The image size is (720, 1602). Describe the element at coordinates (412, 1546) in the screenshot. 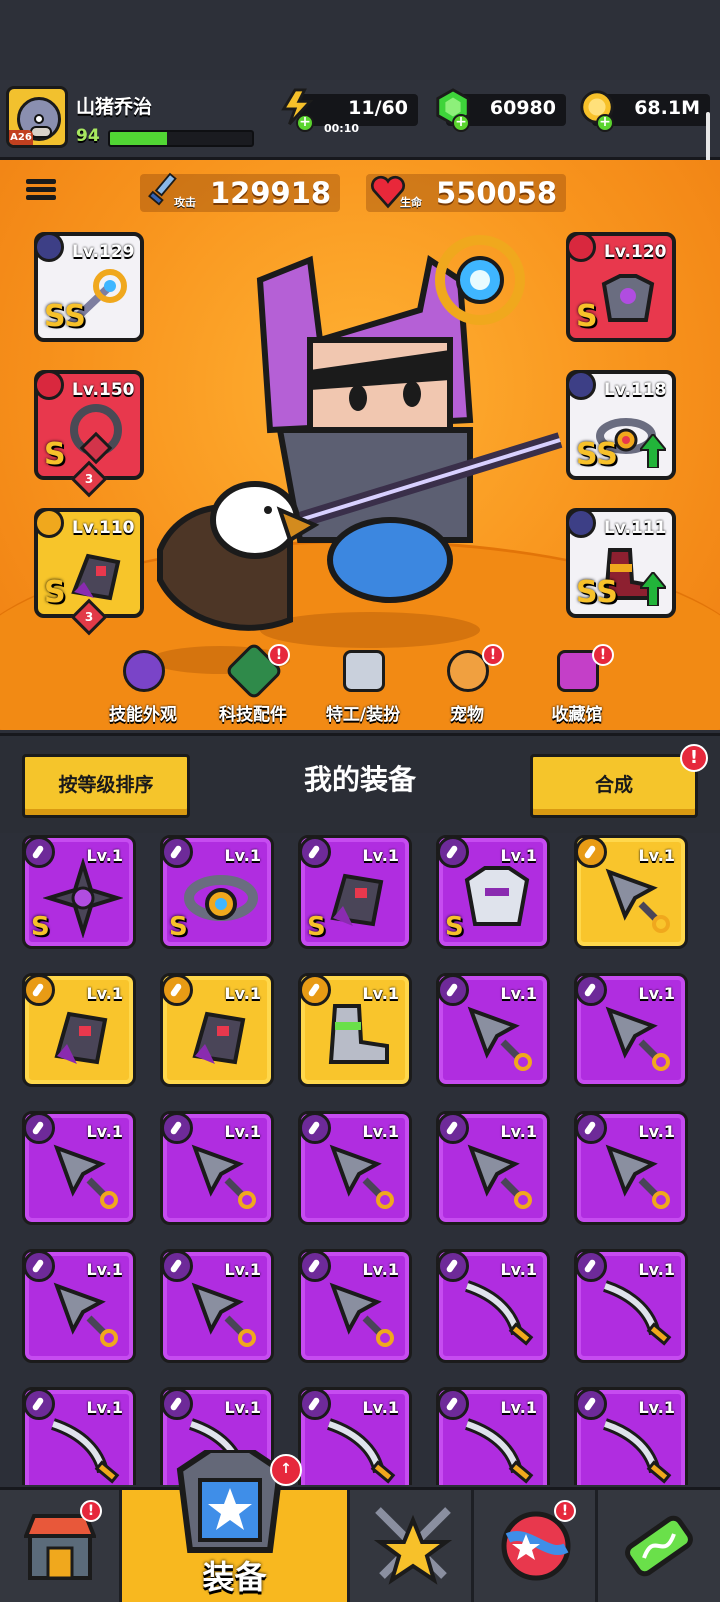

I see `battle-tab` at that location.